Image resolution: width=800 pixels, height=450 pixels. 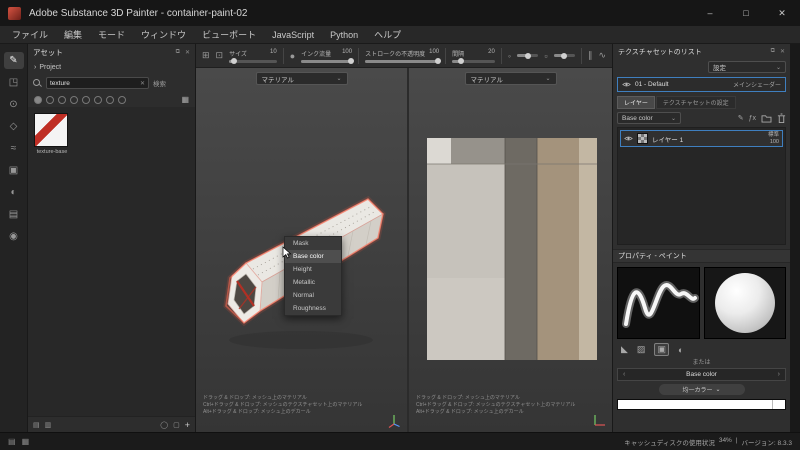 I want to click on symmetry-icon: ∥, so click(x=590, y=55).